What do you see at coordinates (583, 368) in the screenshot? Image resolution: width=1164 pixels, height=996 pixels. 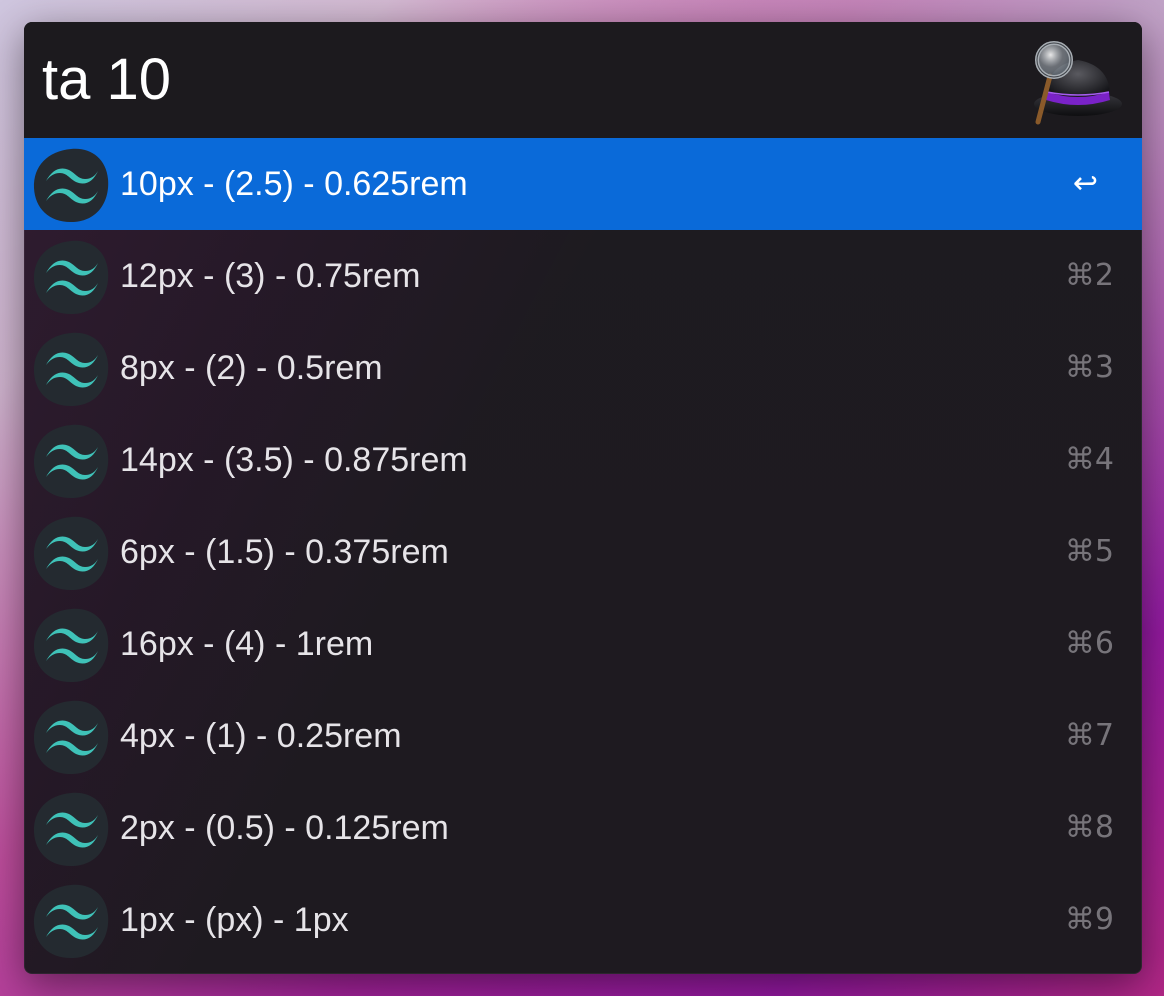 I see `result-row: 8px - (2) - 0.5rem ⌘3` at bounding box center [583, 368].